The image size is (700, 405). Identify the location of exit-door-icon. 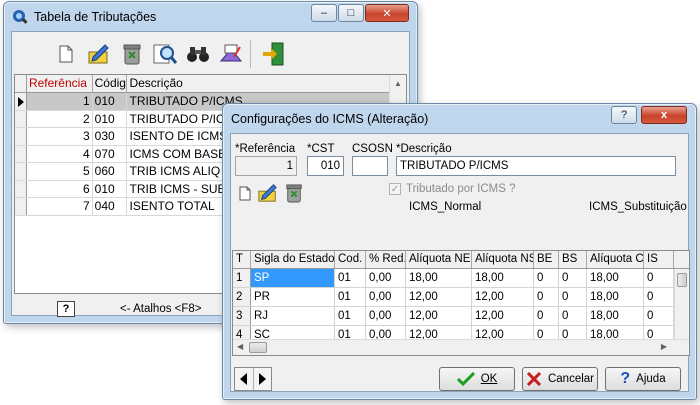
(273, 54).